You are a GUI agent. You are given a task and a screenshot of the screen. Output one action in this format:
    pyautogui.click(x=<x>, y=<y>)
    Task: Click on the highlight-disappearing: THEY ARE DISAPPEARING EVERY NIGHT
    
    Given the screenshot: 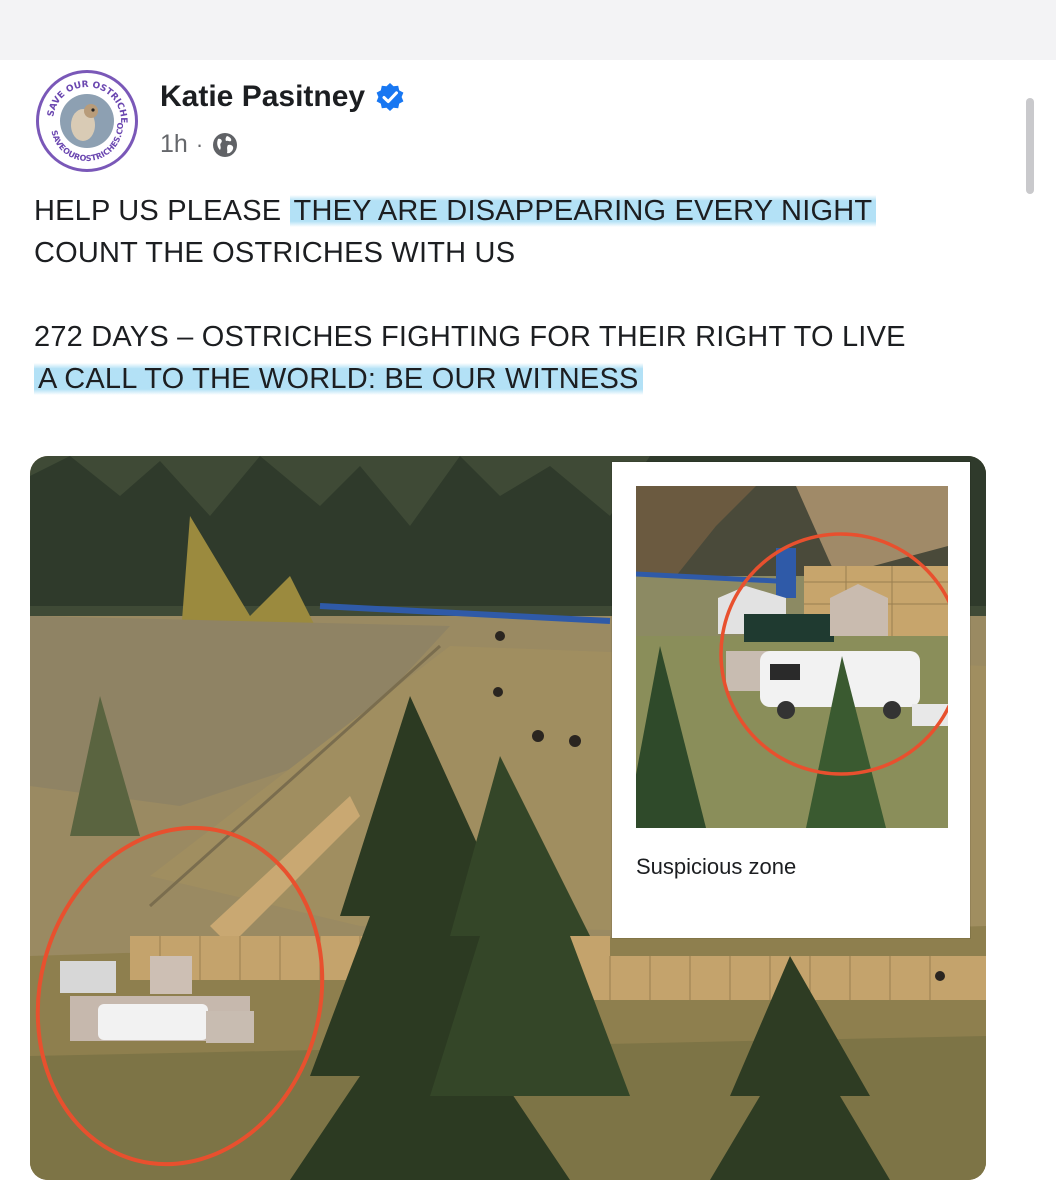 What is the action you would take?
    pyautogui.click(x=583, y=211)
    